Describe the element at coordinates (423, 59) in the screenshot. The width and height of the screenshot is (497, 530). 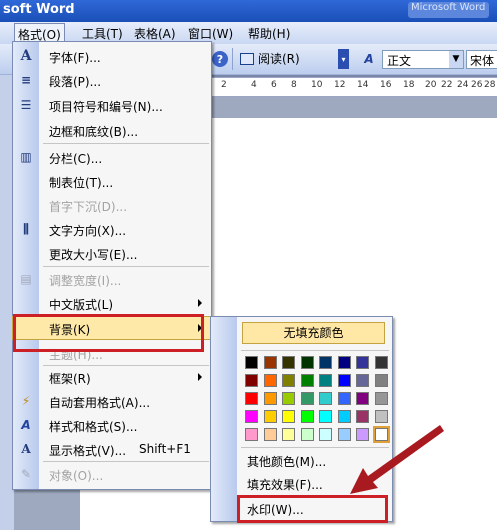
I see `style-select: 正文 ▼` at that location.